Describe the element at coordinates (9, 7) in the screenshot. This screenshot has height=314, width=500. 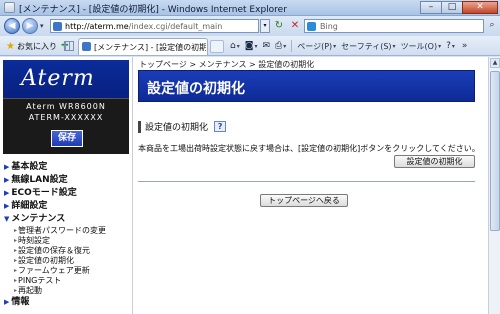
I see `ie-app-icon` at that location.